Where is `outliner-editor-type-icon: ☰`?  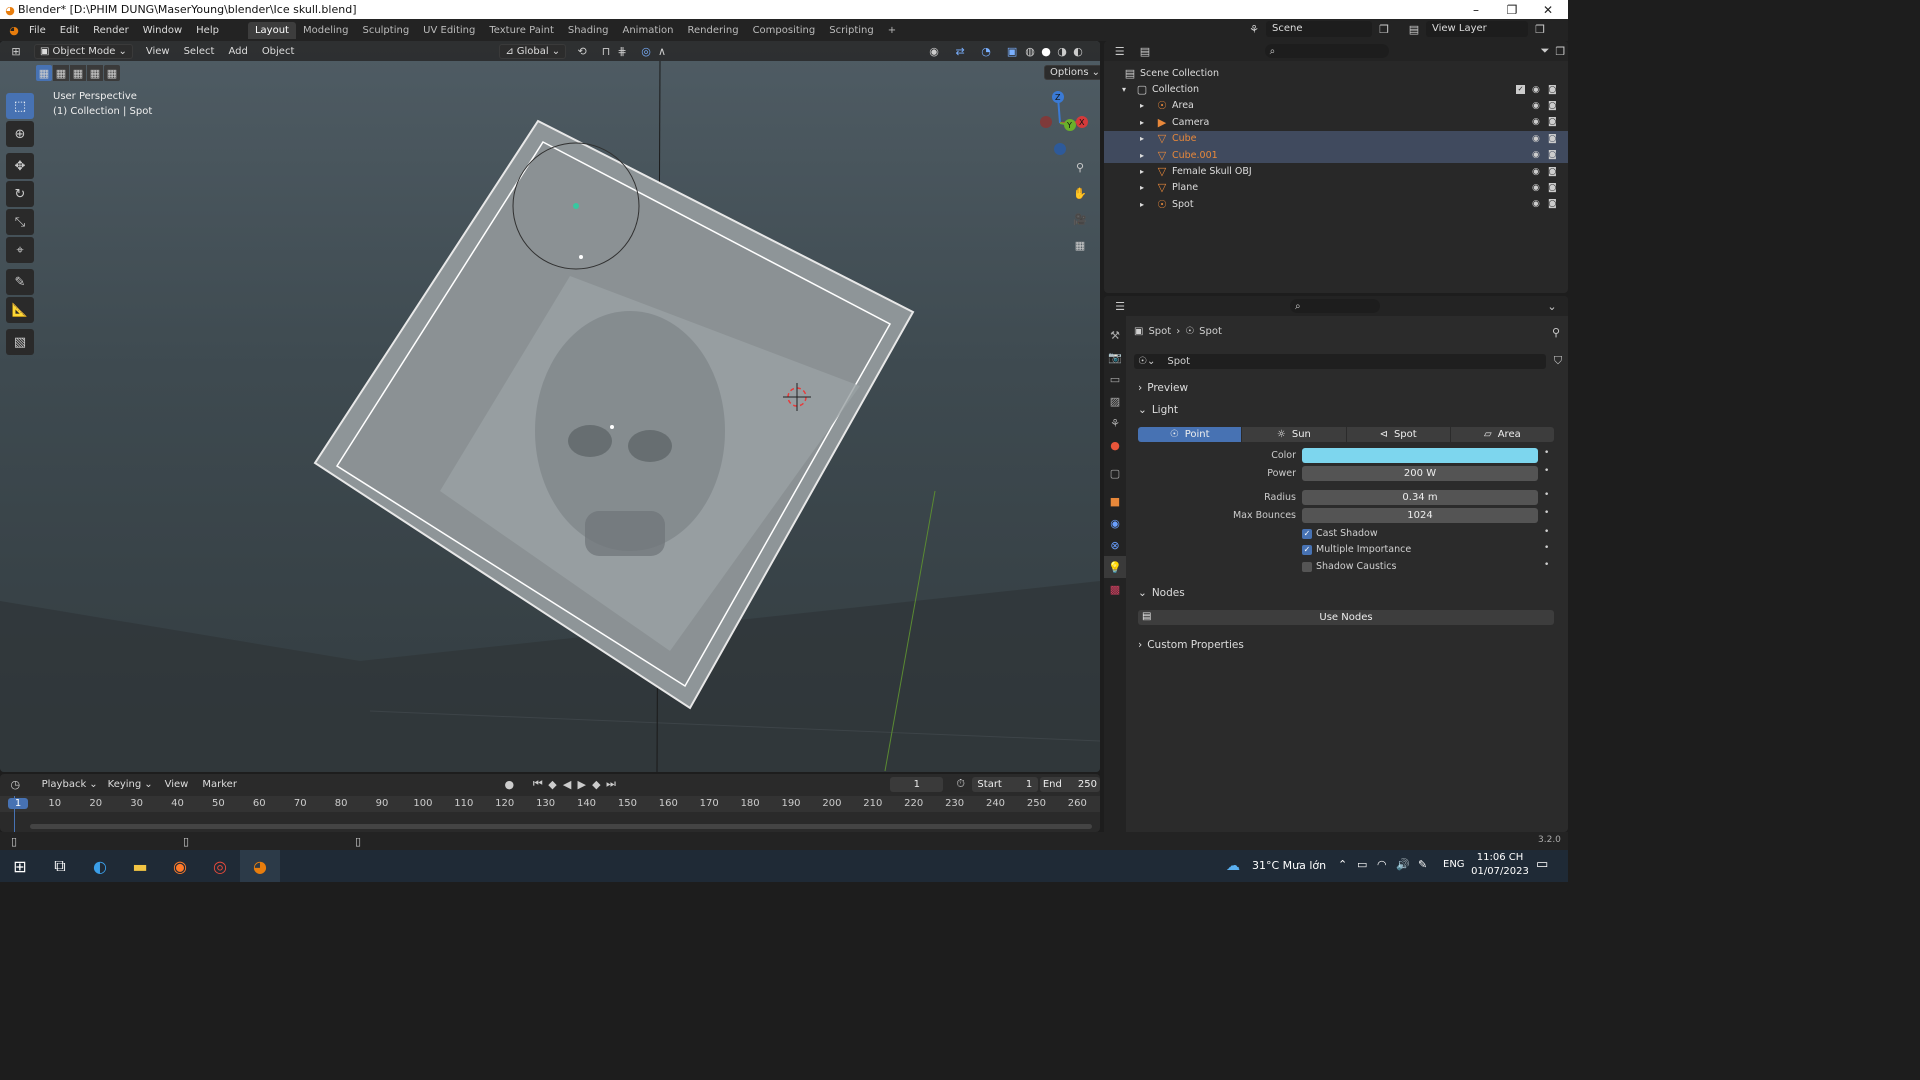 outliner-editor-type-icon: ☰ is located at coordinates (1119, 51).